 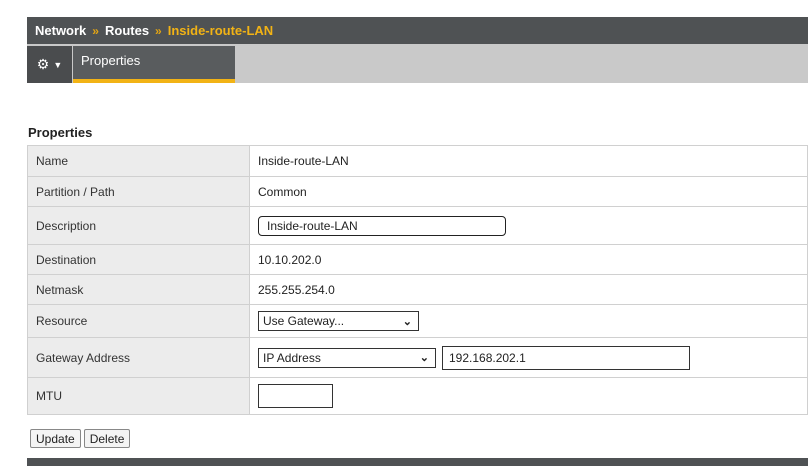 What do you see at coordinates (60, 132) in the screenshot?
I see `section-title: Properties` at bounding box center [60, 132].